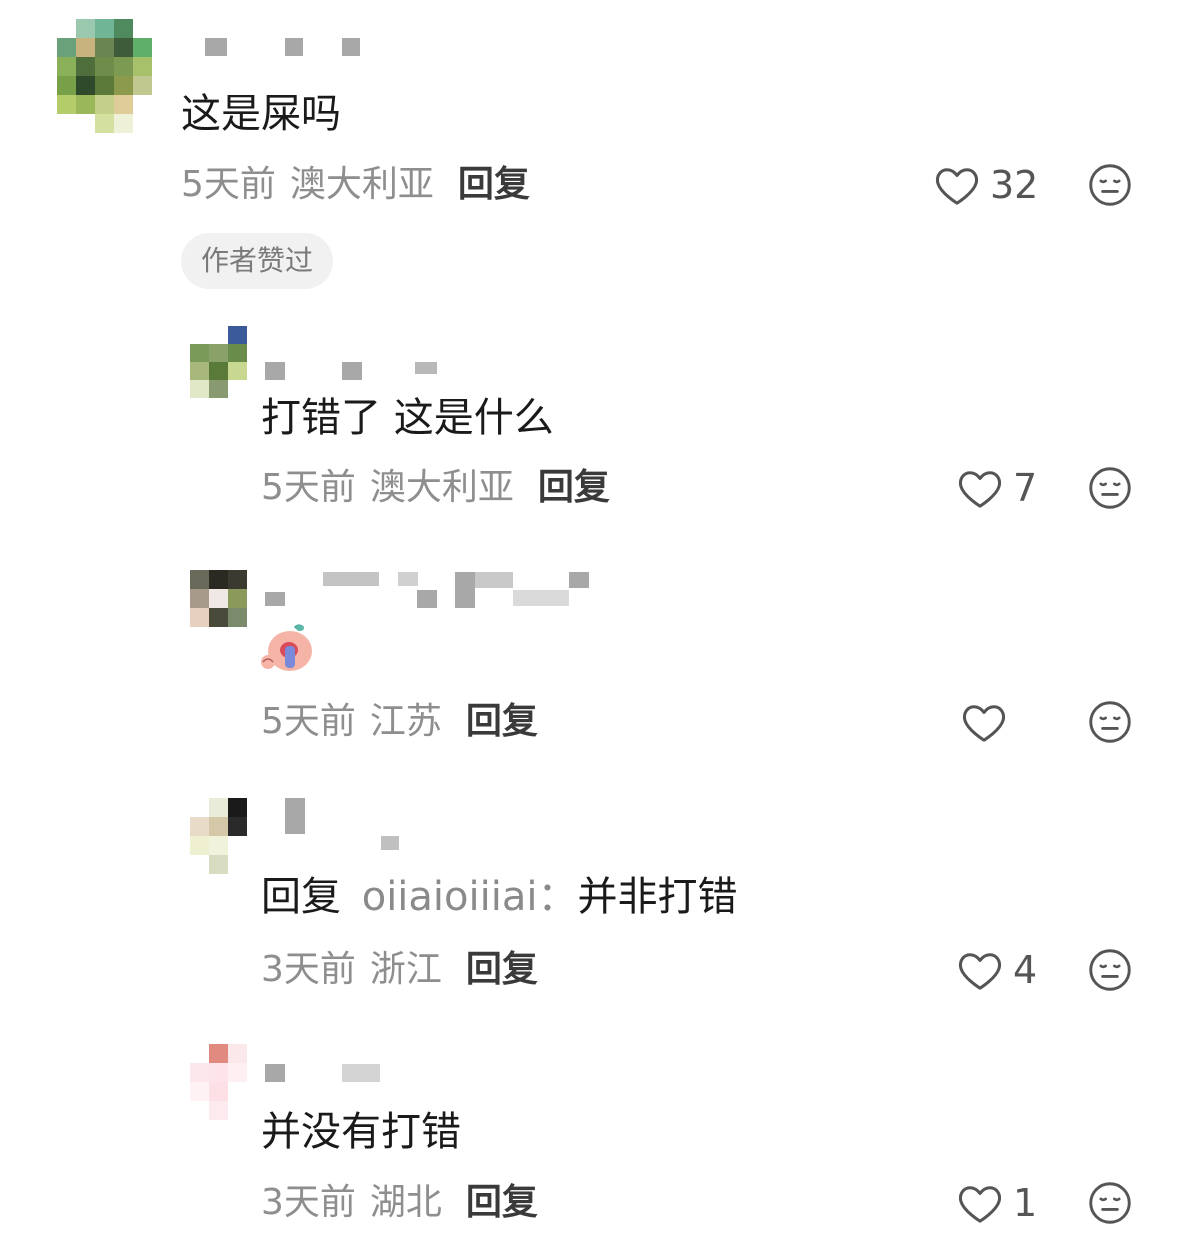  What do you see at coordinates (257, 261) in the screenshot?
I see `author-liked-badge: 作者赞过` at bounding box center [257, 261].